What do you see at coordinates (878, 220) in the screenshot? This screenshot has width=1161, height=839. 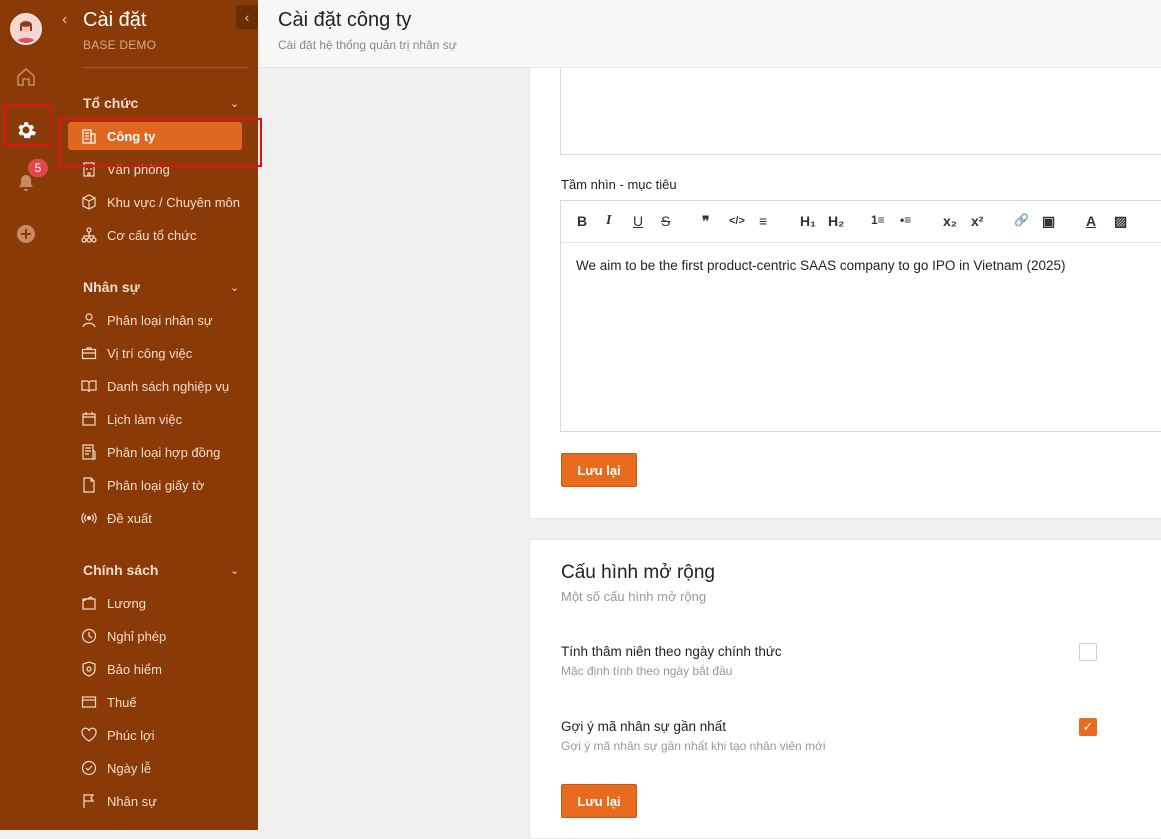 I see `ordered-list-icon: 1≡` at bounding box center [878, 220].